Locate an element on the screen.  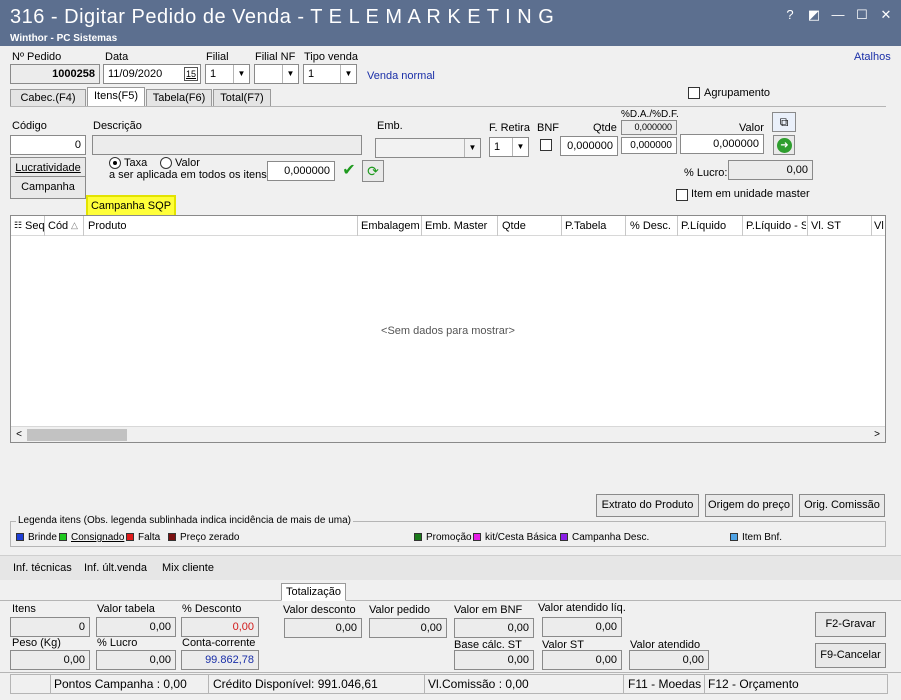
tab-inf-tecnicas: Inf. técnicas is located at coordinates (42, 568).